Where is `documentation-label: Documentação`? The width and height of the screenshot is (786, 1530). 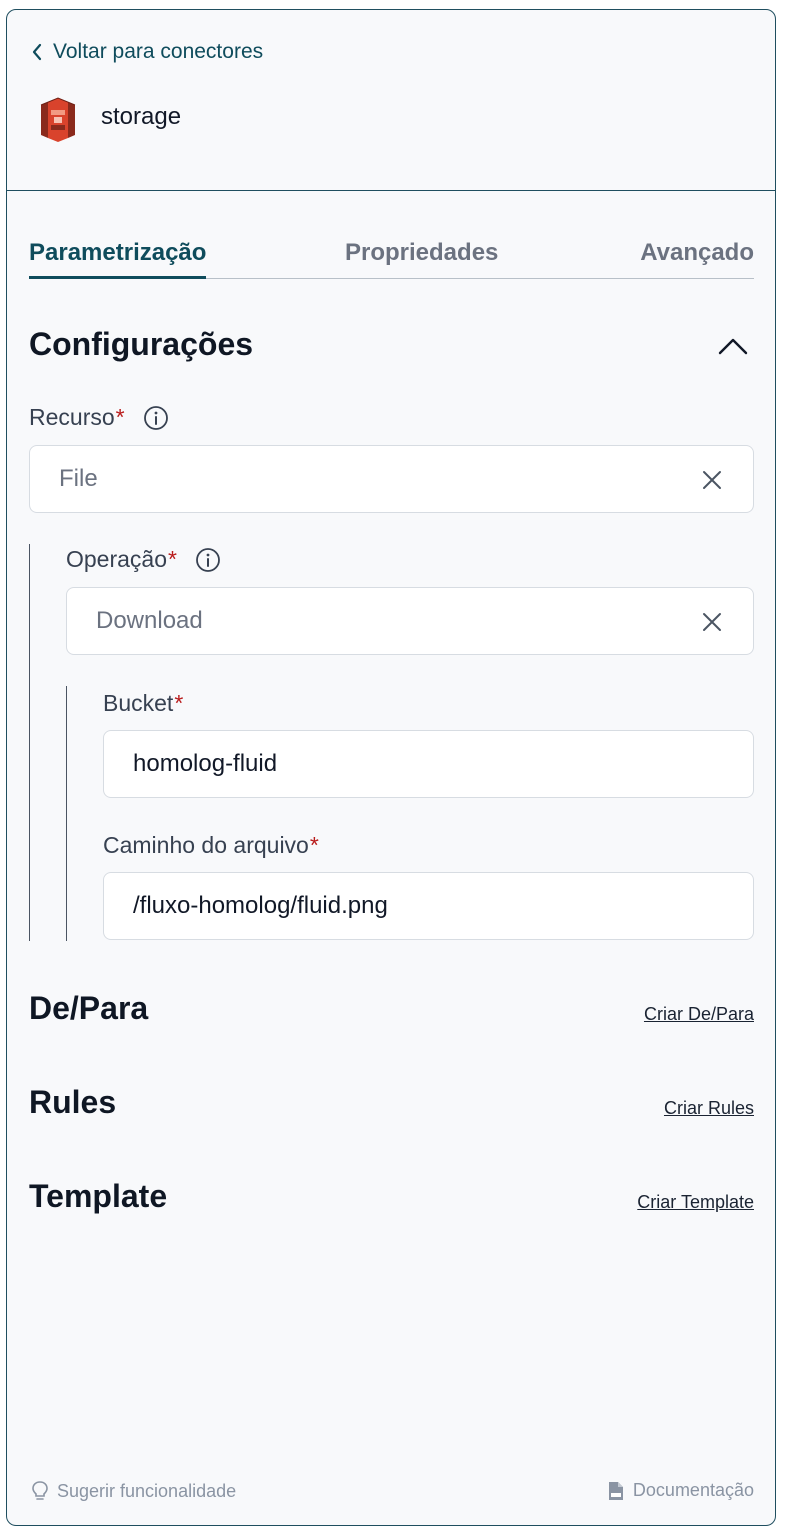
documentation-label: Documentação is located at coordinates (693, 1490).